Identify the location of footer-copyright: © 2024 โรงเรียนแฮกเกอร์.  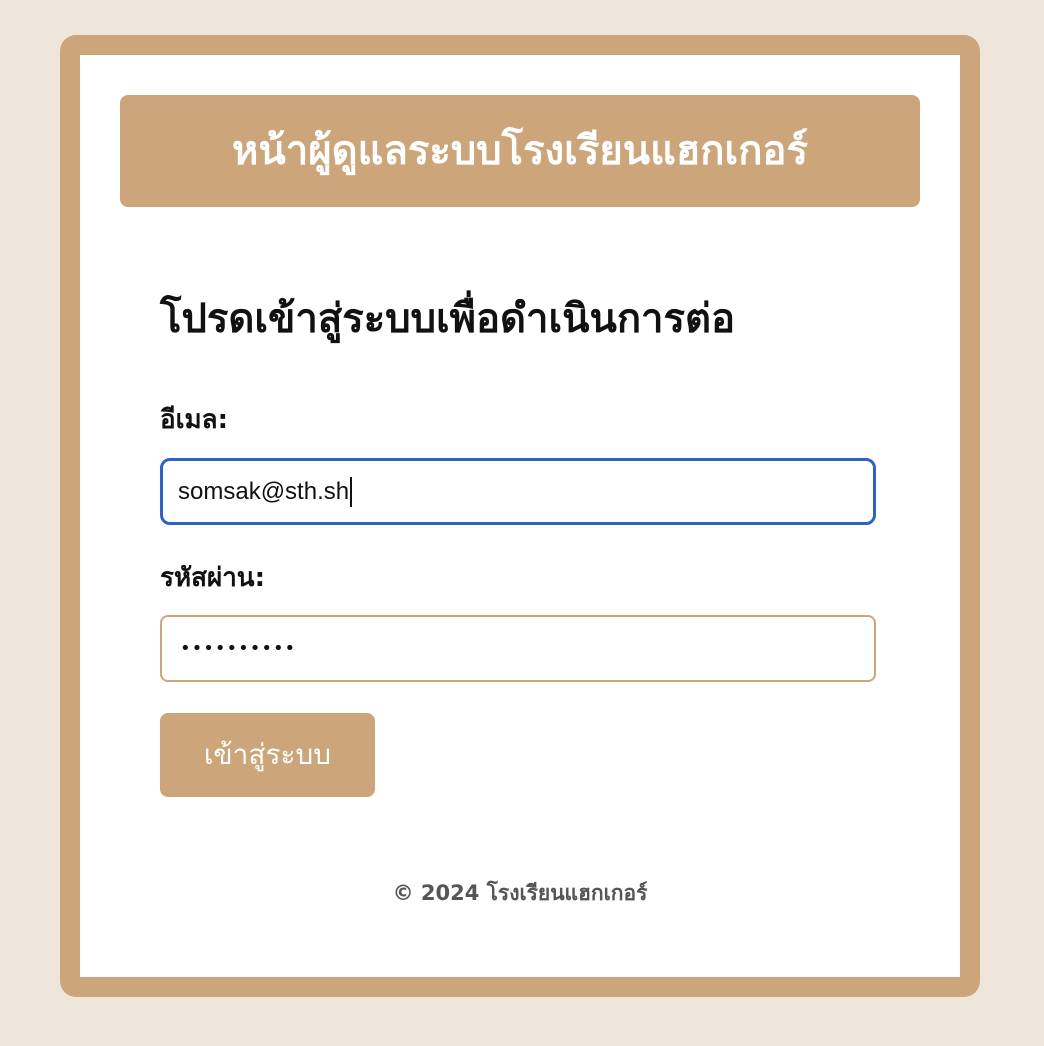
(520, 893).